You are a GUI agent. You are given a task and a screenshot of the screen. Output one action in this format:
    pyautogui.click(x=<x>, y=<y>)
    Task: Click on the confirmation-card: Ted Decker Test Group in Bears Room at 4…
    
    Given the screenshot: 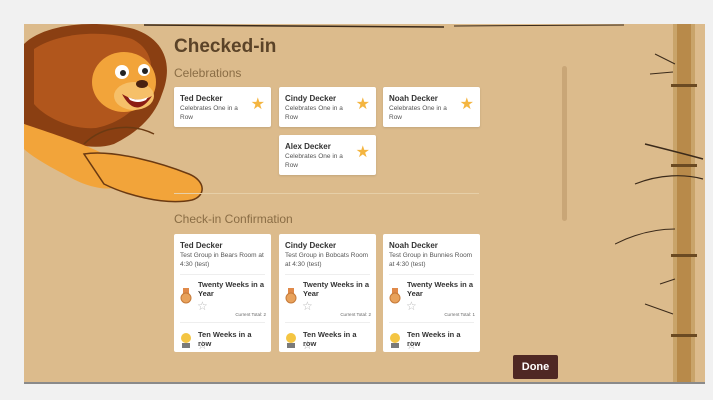 What is the action you would take?
    pyautogui.click(x=222, y=293)
    